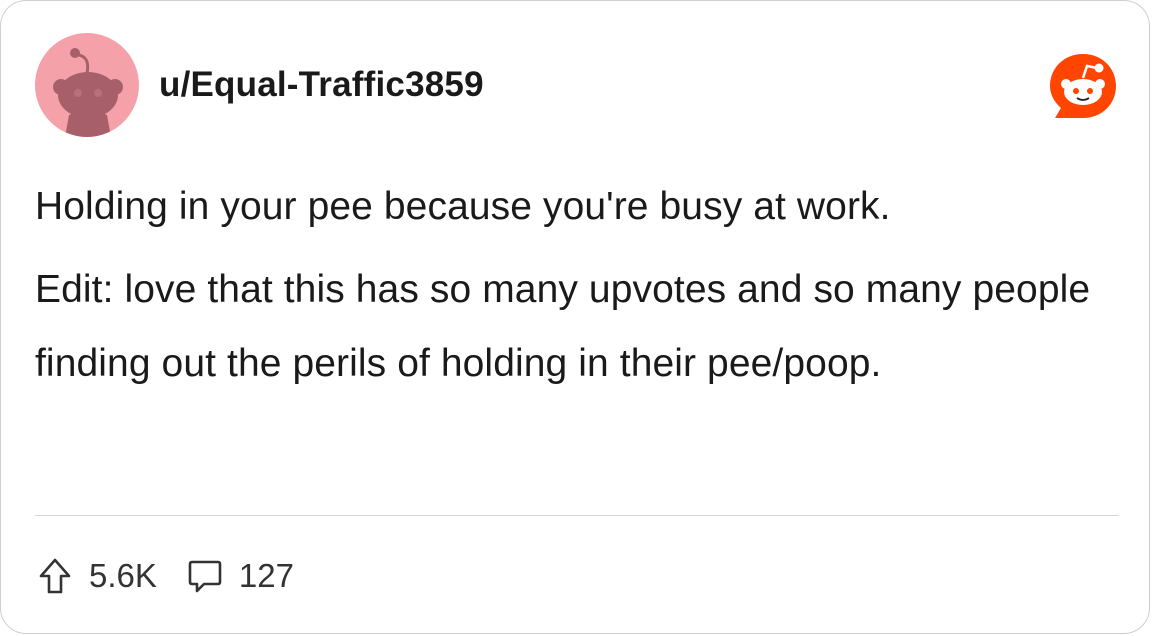  I want to click on divider, so click(577, 515).